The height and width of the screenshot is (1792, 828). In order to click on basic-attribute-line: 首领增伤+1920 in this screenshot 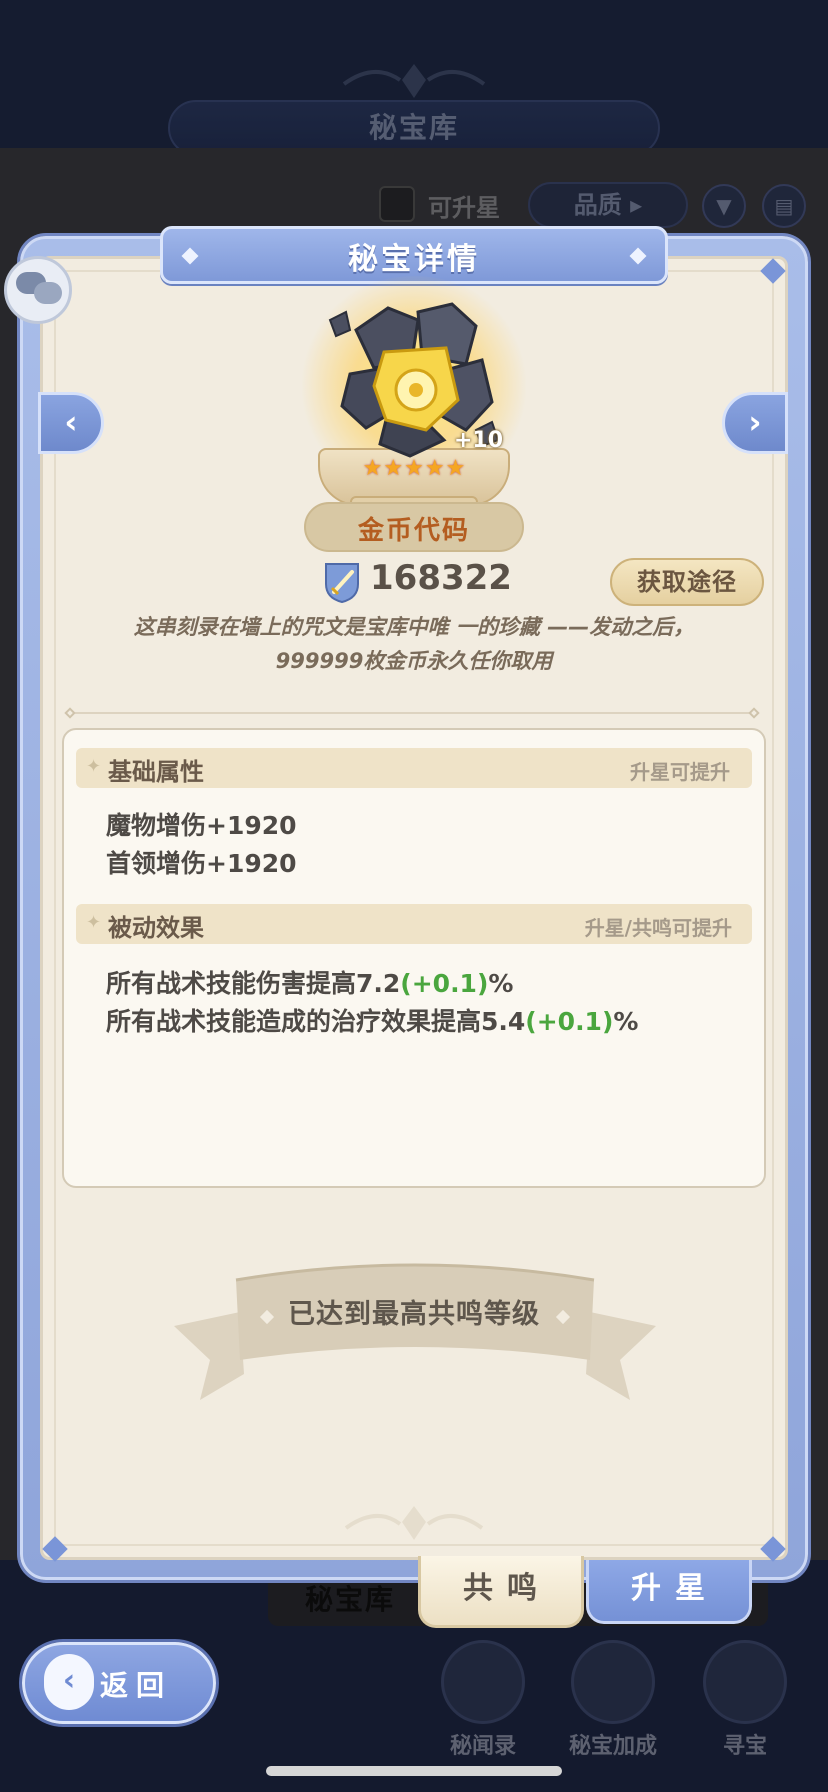, I will do `click(201, 863)`.